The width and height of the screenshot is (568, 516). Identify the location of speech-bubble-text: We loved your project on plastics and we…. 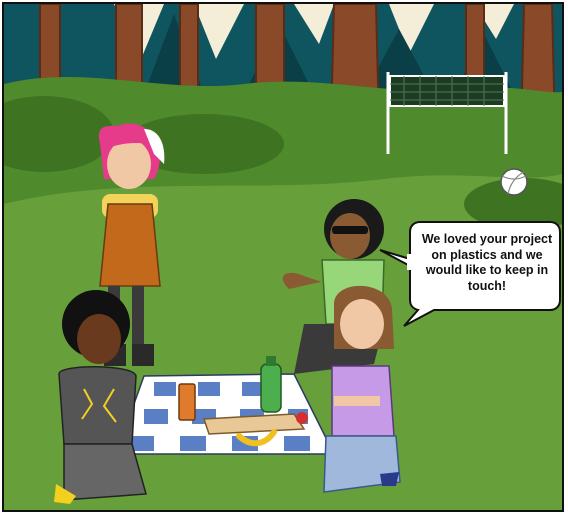
(487, 262).